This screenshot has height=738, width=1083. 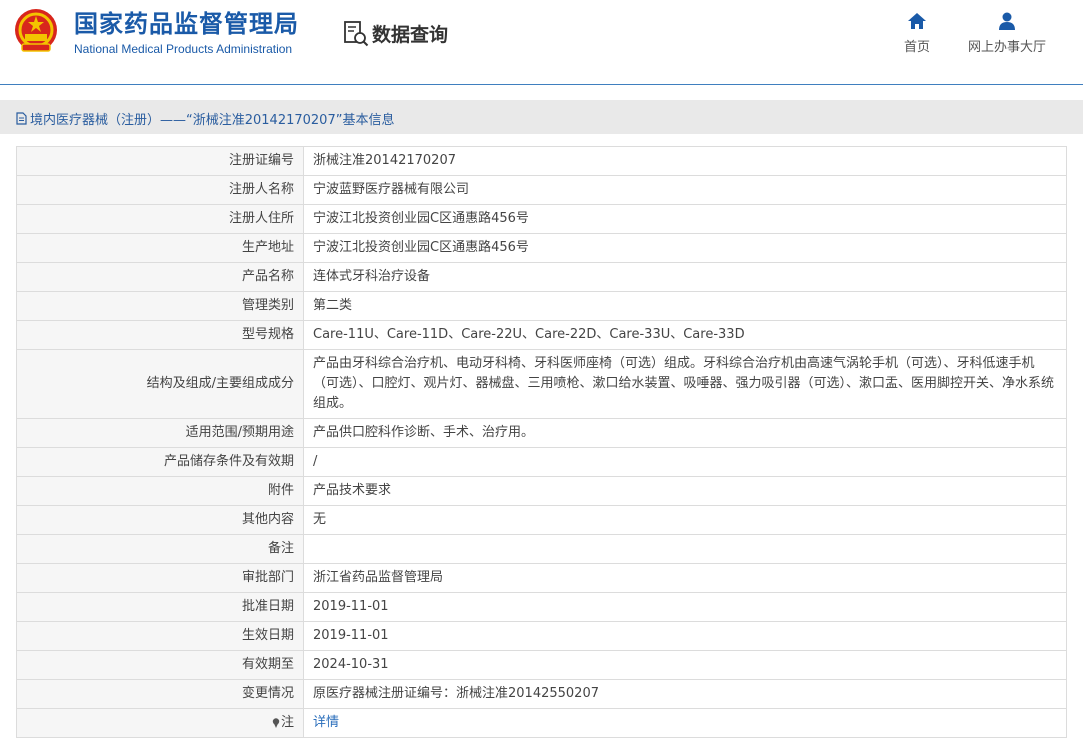 I want to click on field-label: 有效期至, so click(x=160, y=665).